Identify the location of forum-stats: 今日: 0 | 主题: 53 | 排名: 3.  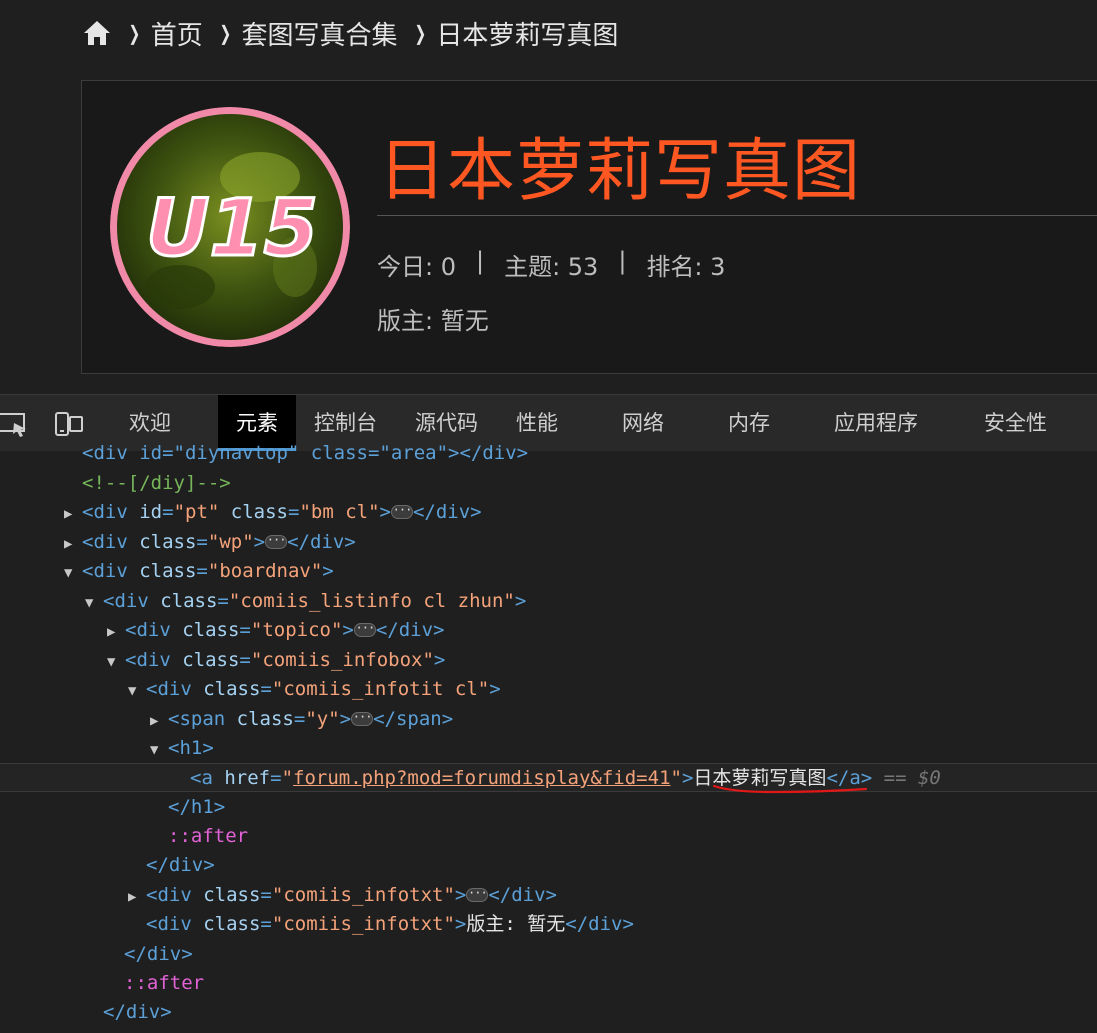
(551, 264).